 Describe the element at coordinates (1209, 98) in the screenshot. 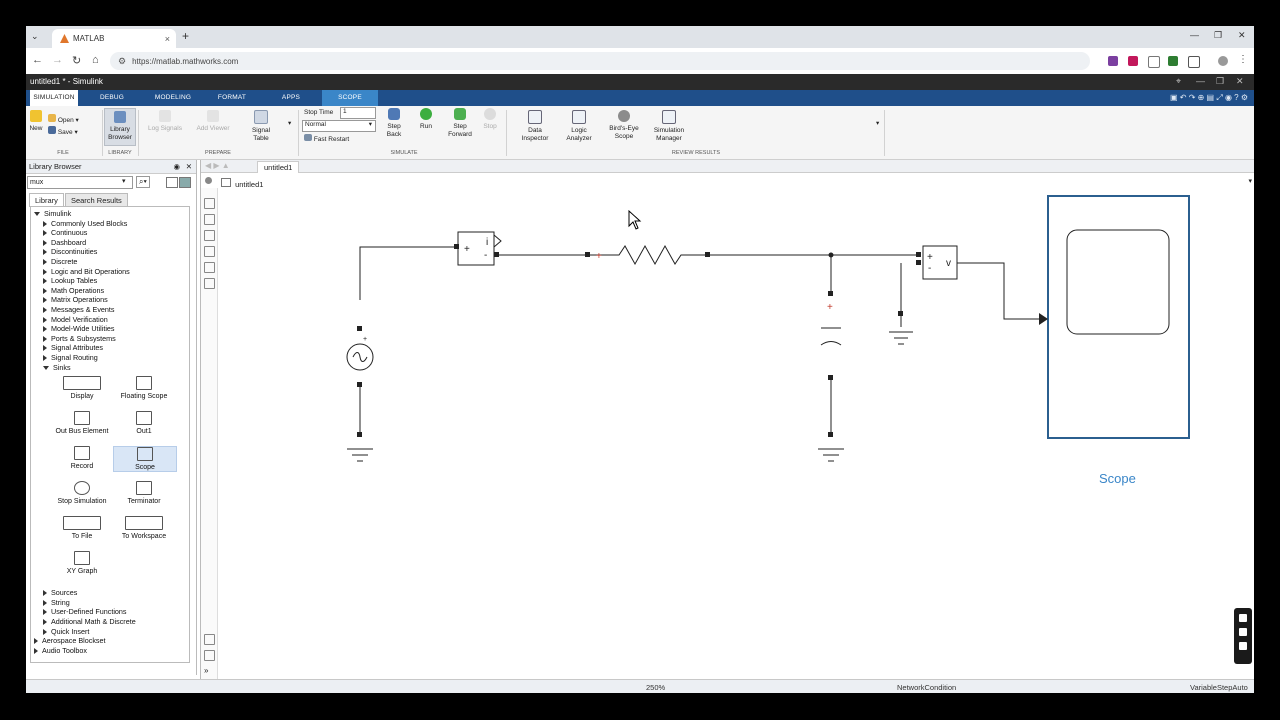

I see `quick-access-toolbar: ▣ ↶ ↷ ⊕ ▤ ⤢ ◉ ? ⚙` at that location.